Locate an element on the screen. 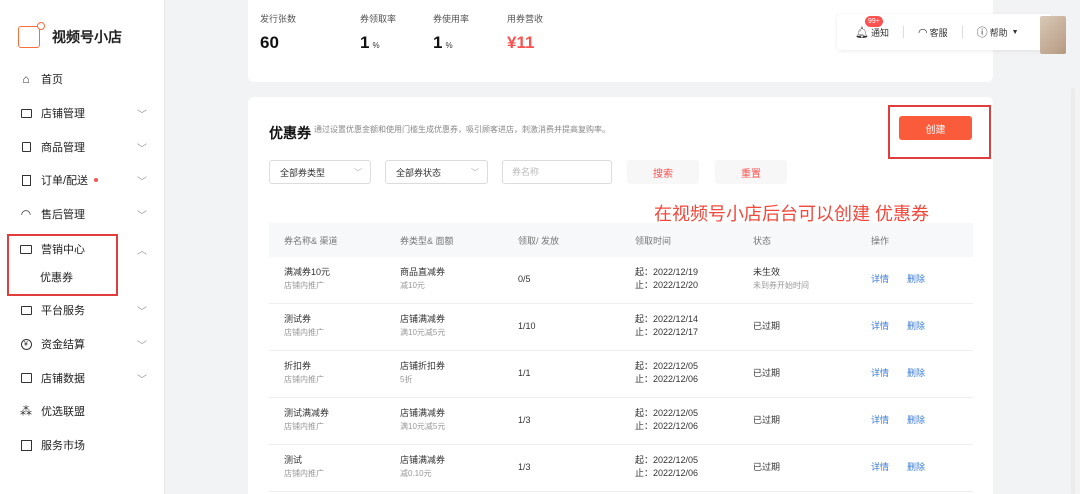 The width and height of the screenshot is (1080, 494). help-button: ⓘ 帮助 ▼ is located at coordinates (998, 32).